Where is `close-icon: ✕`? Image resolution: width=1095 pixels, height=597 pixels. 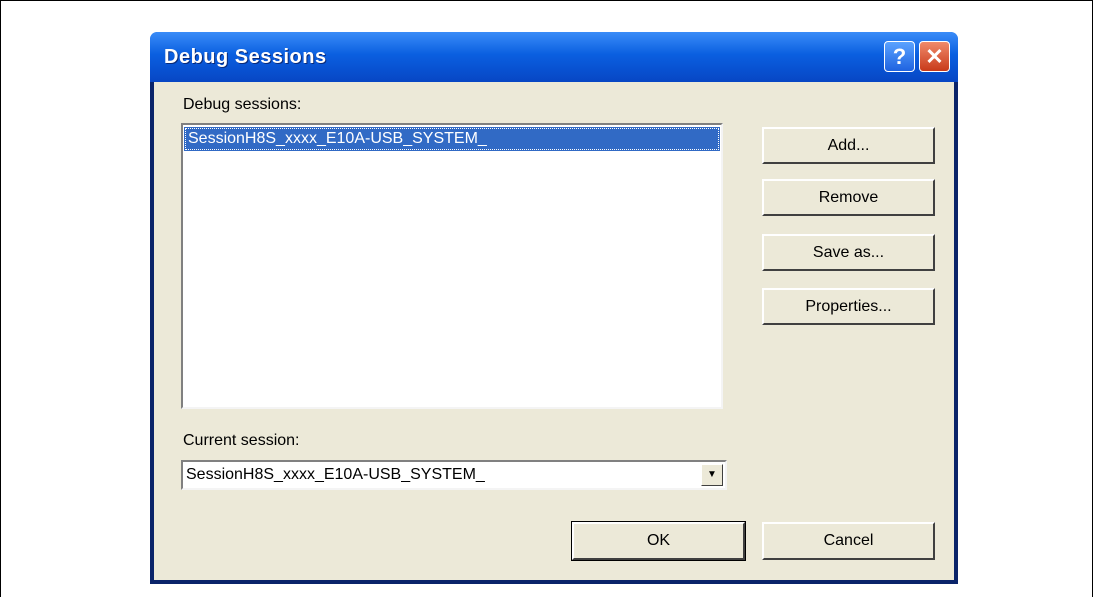
close-icon: ✕ is located at coordinates (934, 56).